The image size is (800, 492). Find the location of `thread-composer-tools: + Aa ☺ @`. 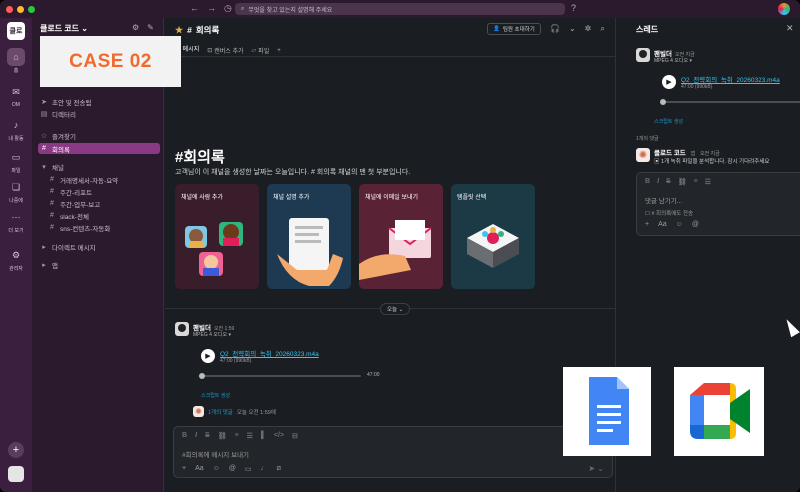

thread-composer-tools: + Aa ☺ @ is located at coordinates (672, 224).